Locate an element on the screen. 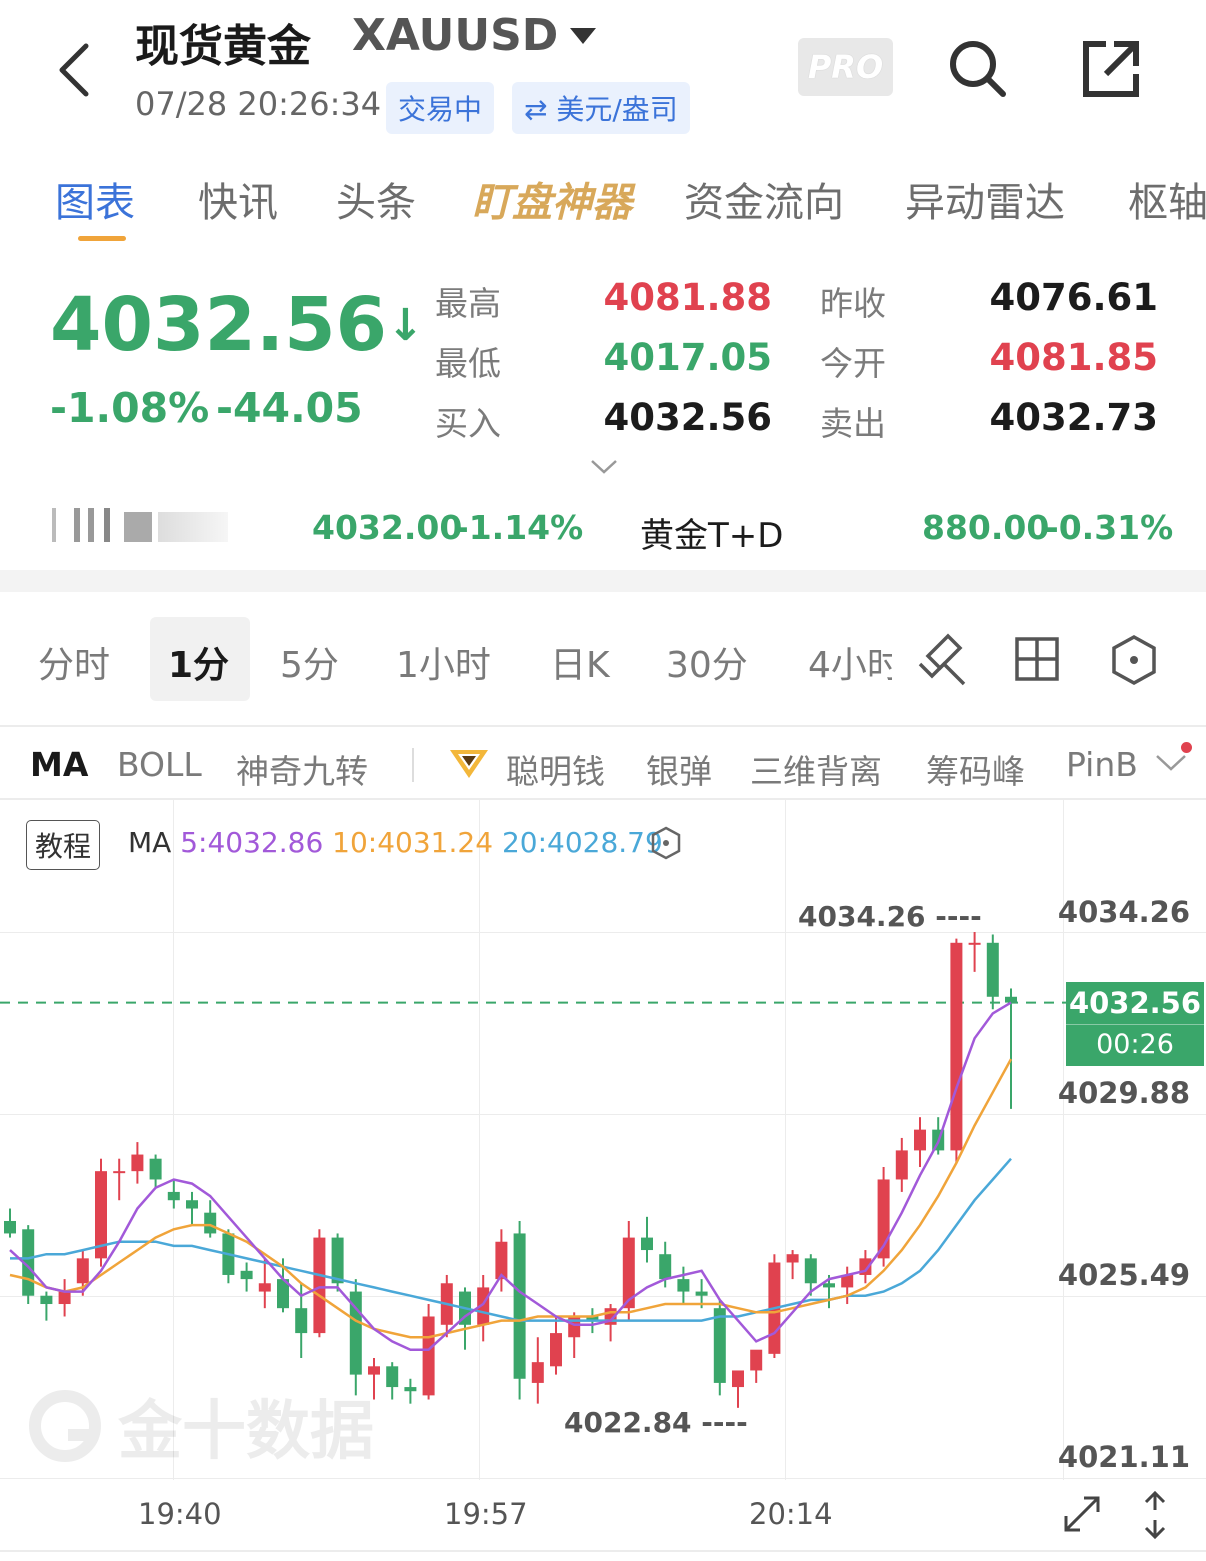  related-a-price: 4032.00 is located at coordinates (387, 527).